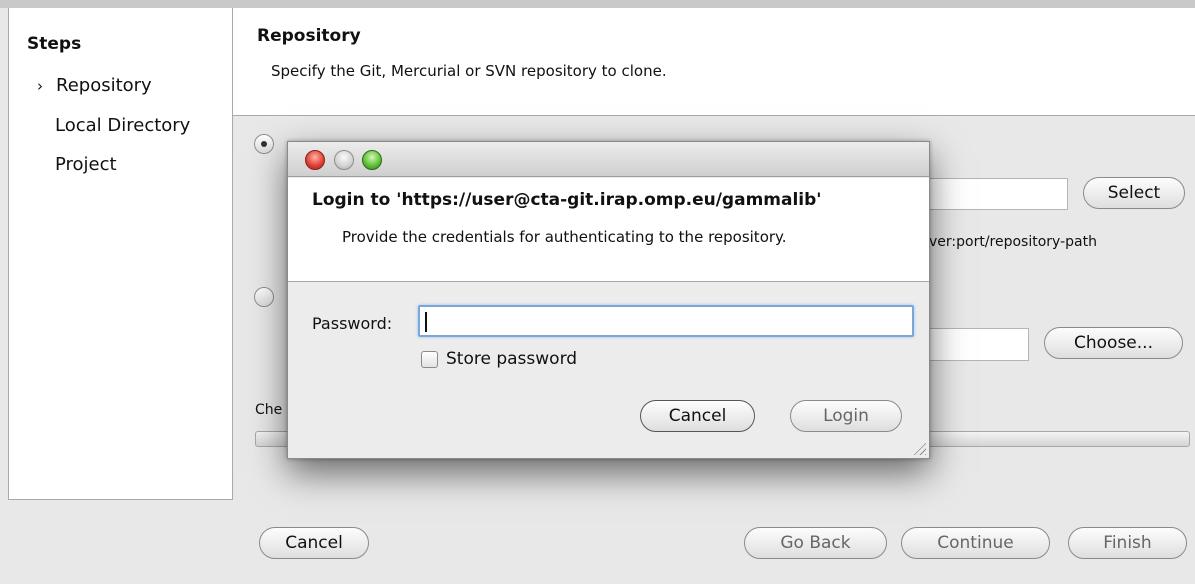 The image size is (1195, 584). Describe the element at coordinates (846, 416) in the screenshot. I see `login-button: Login` at that location.